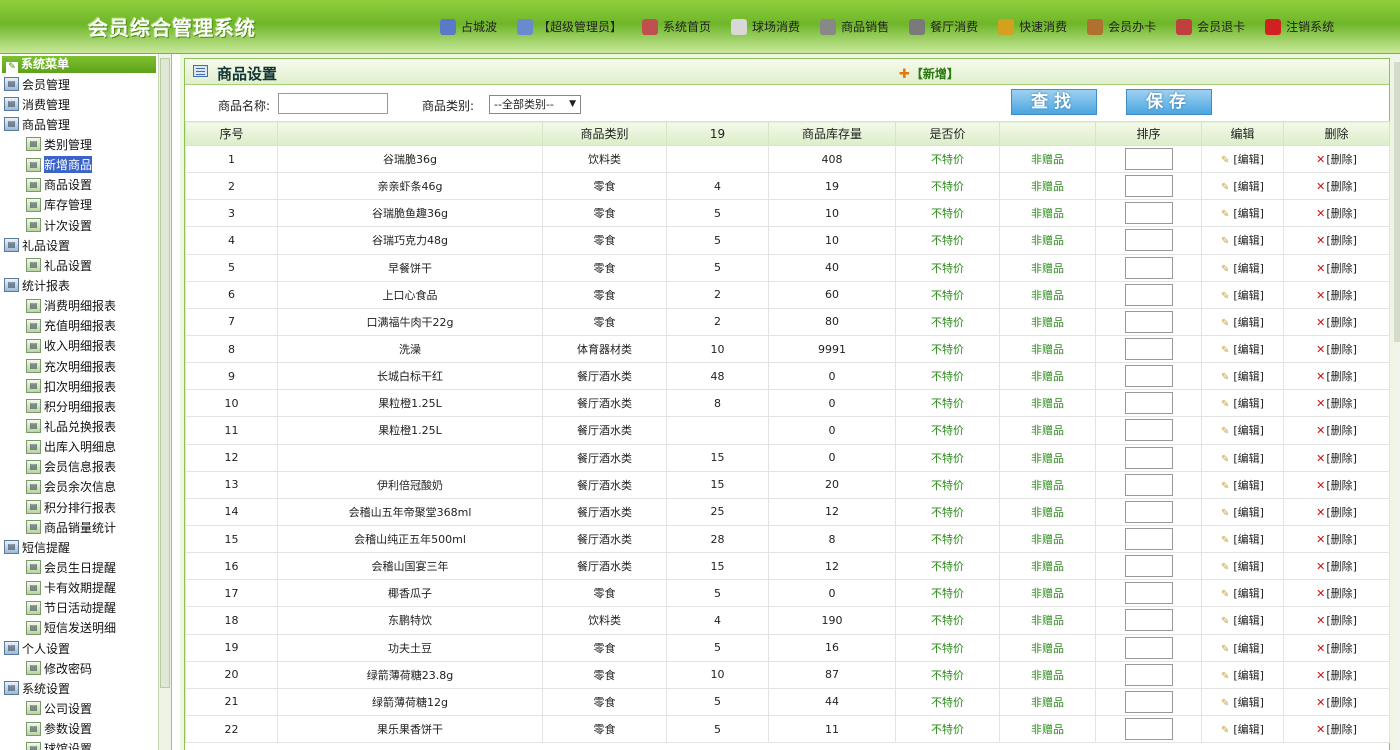 This screenshot has width=1400, height=750. What do you see at coordinates (80, 608) in the screenshot?
I see `sidebar-item: ▤ 节日活动提醒` at bounding box center [80, 608].